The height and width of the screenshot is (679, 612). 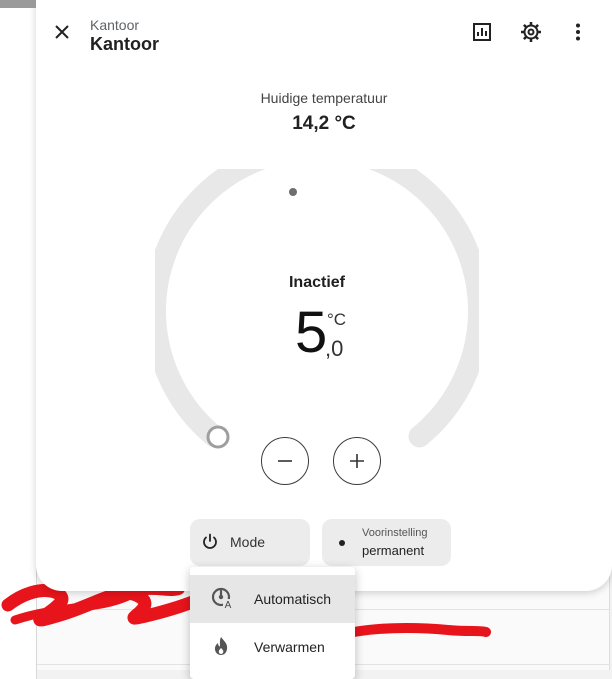 I want to click on plus-icon, so click(x=357, y=461).